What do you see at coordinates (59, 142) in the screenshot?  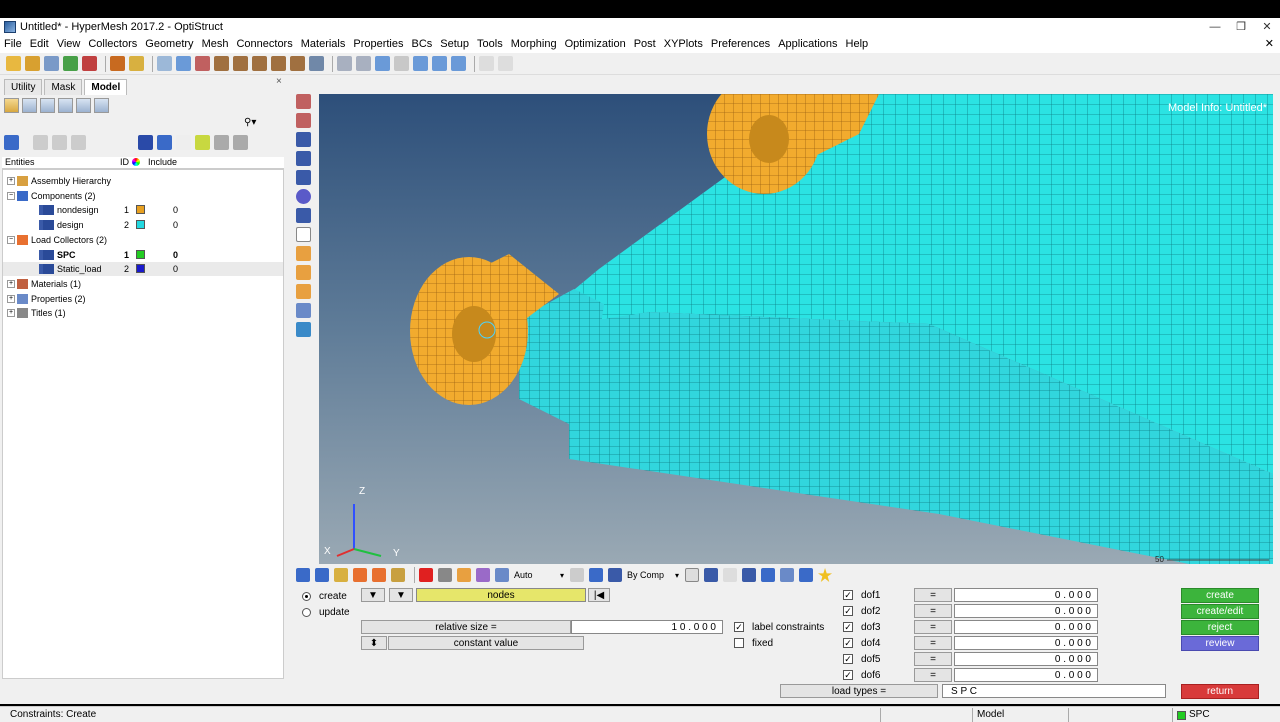 I see `collapse-icon` at bounding box center [59, 142].